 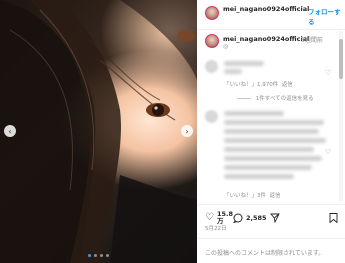 I want to click on likes-count: 15.8万, so click(x=225, y=218).